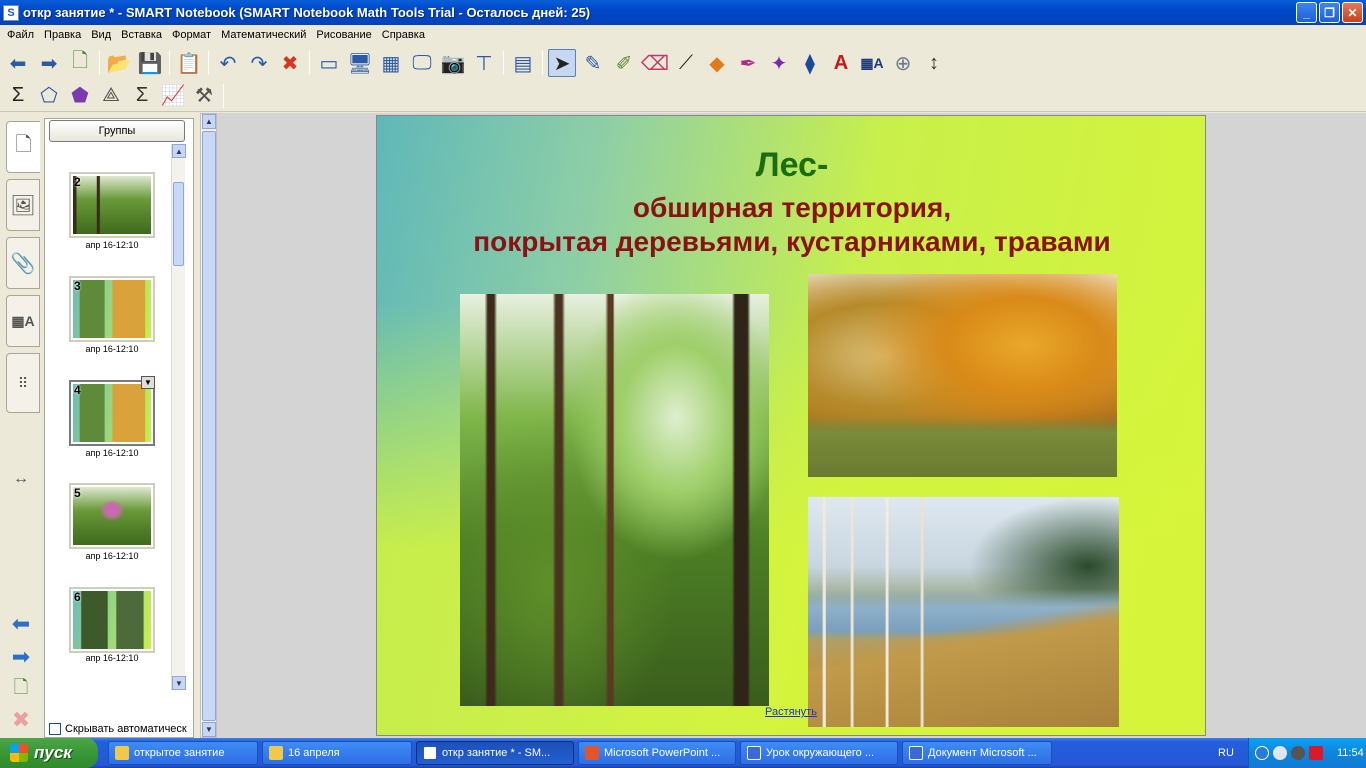 This screenshot has height=768, width=1366. Describe the element at coordinates (178, 417) in the screenshot. I see `sorter-scrollbar: ▲ ▼` at that location.